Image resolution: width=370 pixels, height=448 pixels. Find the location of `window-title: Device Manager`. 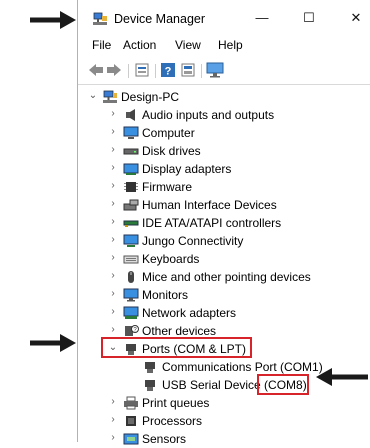

window-title: Device Manager is located at coordinates (160, 19).